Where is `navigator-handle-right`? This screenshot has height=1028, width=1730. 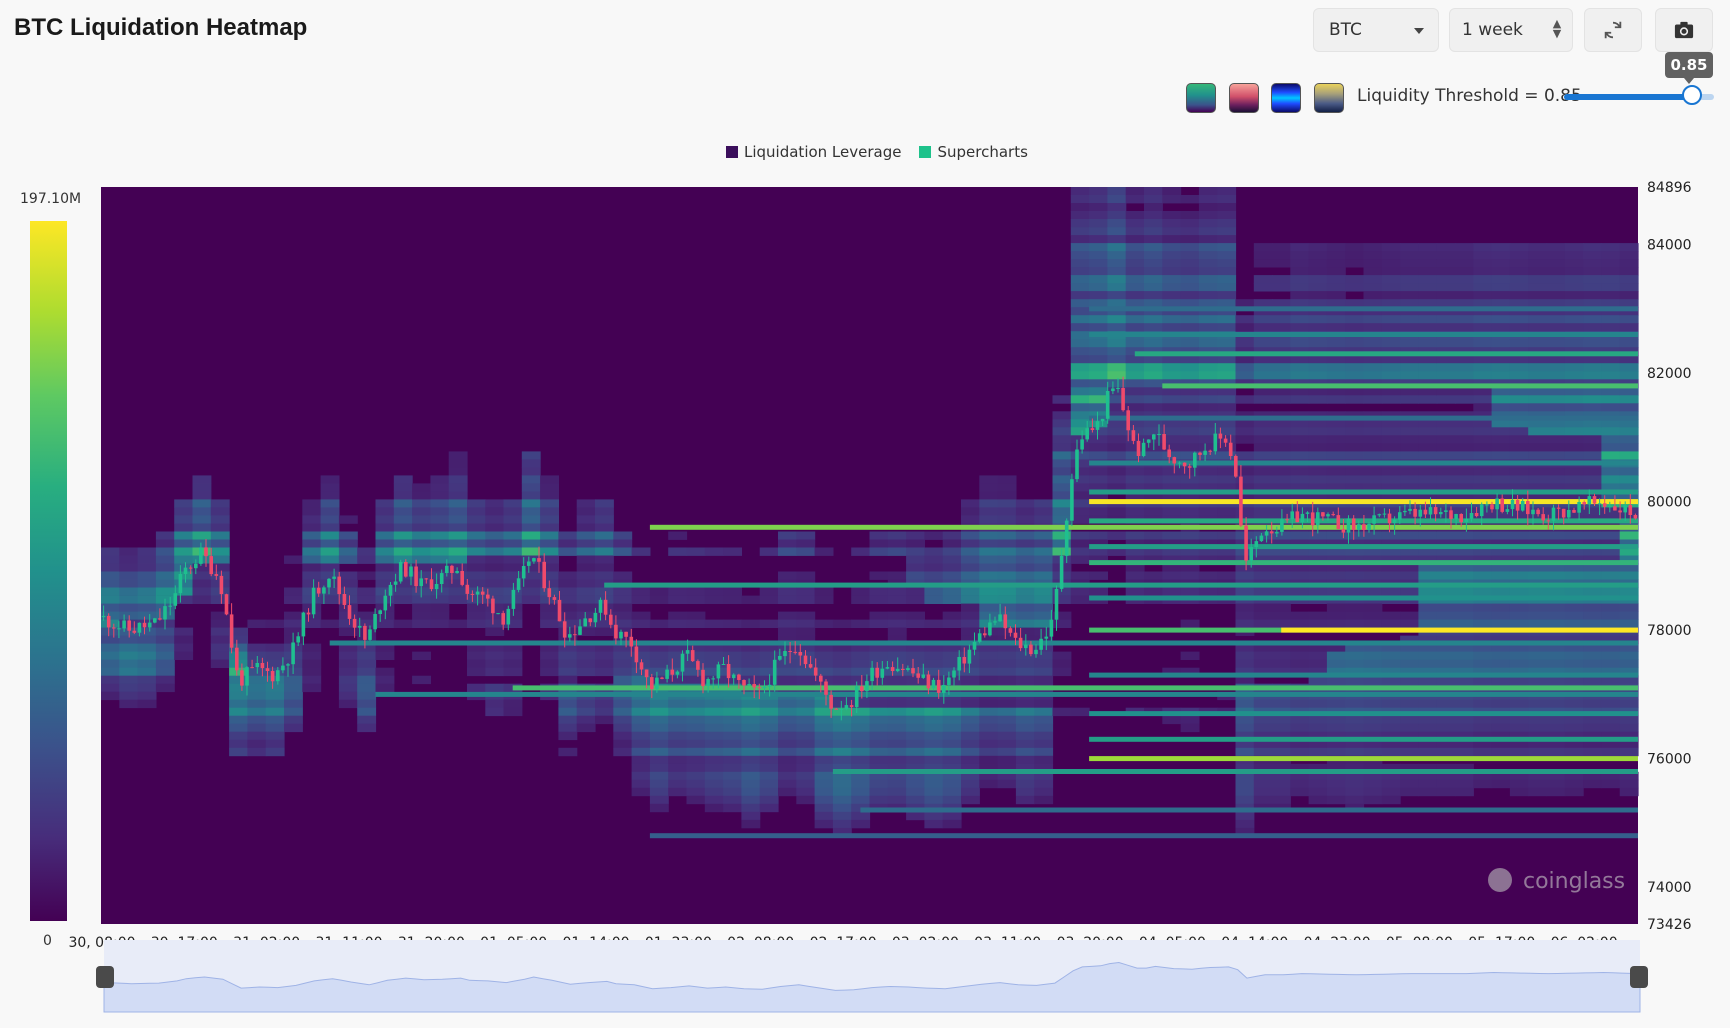 navigator-handle-right is located at coordinates (1639, 977).